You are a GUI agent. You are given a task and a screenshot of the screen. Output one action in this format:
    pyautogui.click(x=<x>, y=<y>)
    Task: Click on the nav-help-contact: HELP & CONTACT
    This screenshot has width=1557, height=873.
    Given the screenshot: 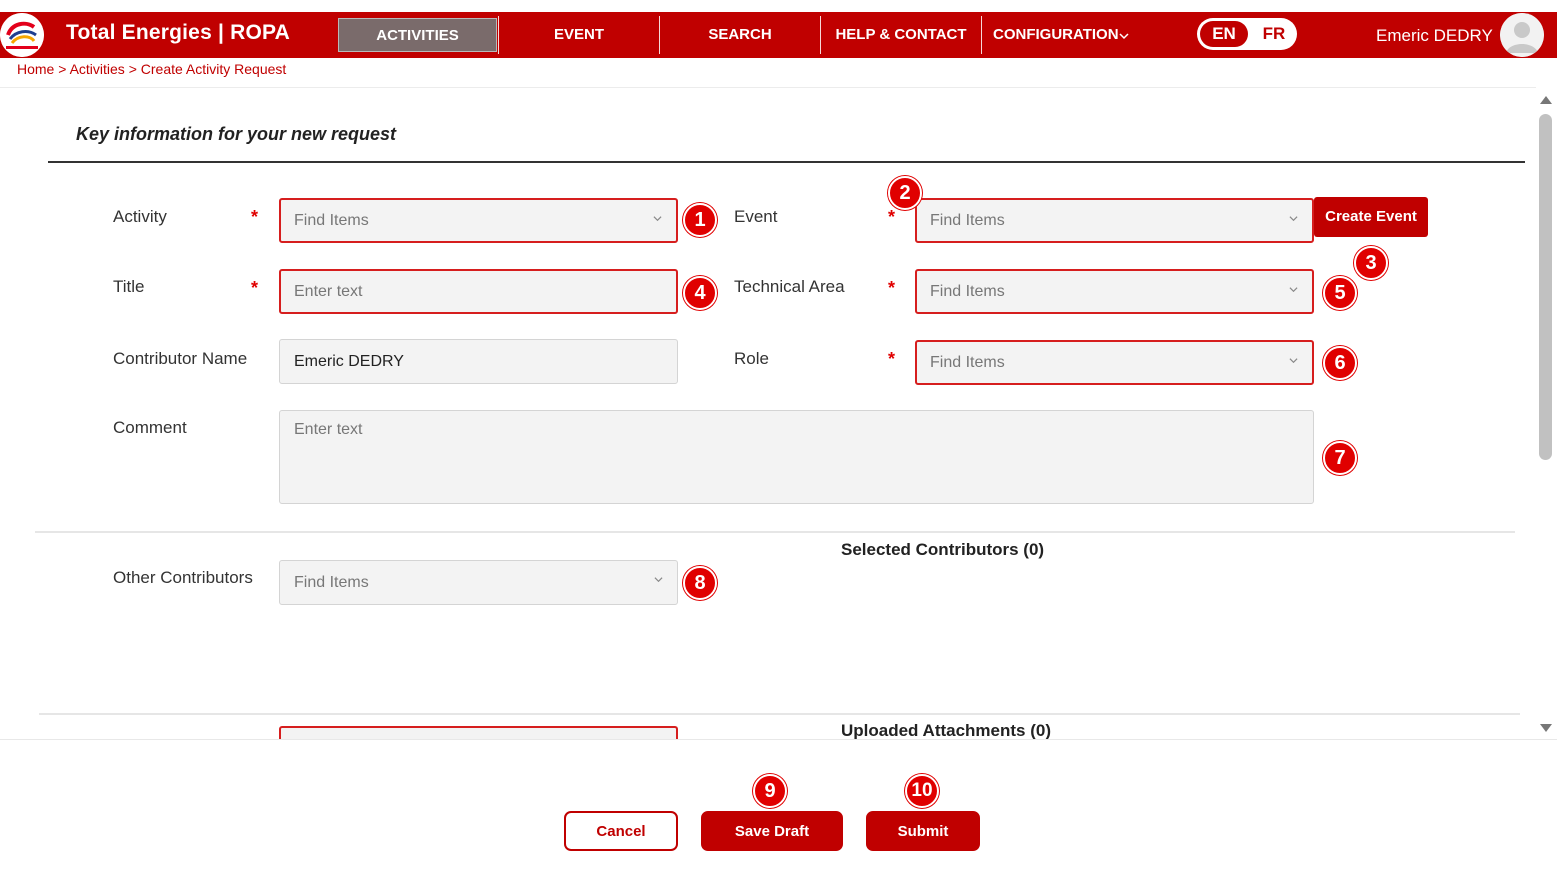 What is the action you would take?
    pyautogui.click(x=901, y=35)
    